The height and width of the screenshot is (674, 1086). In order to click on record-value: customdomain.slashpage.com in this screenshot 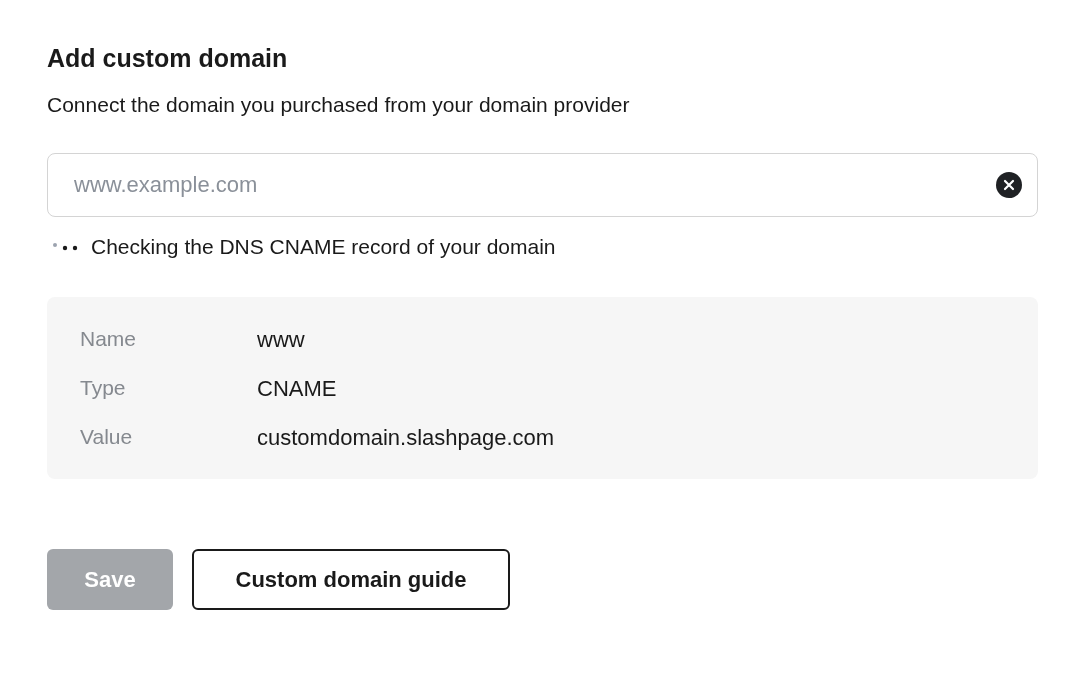, I will do `click(406, 437)`.